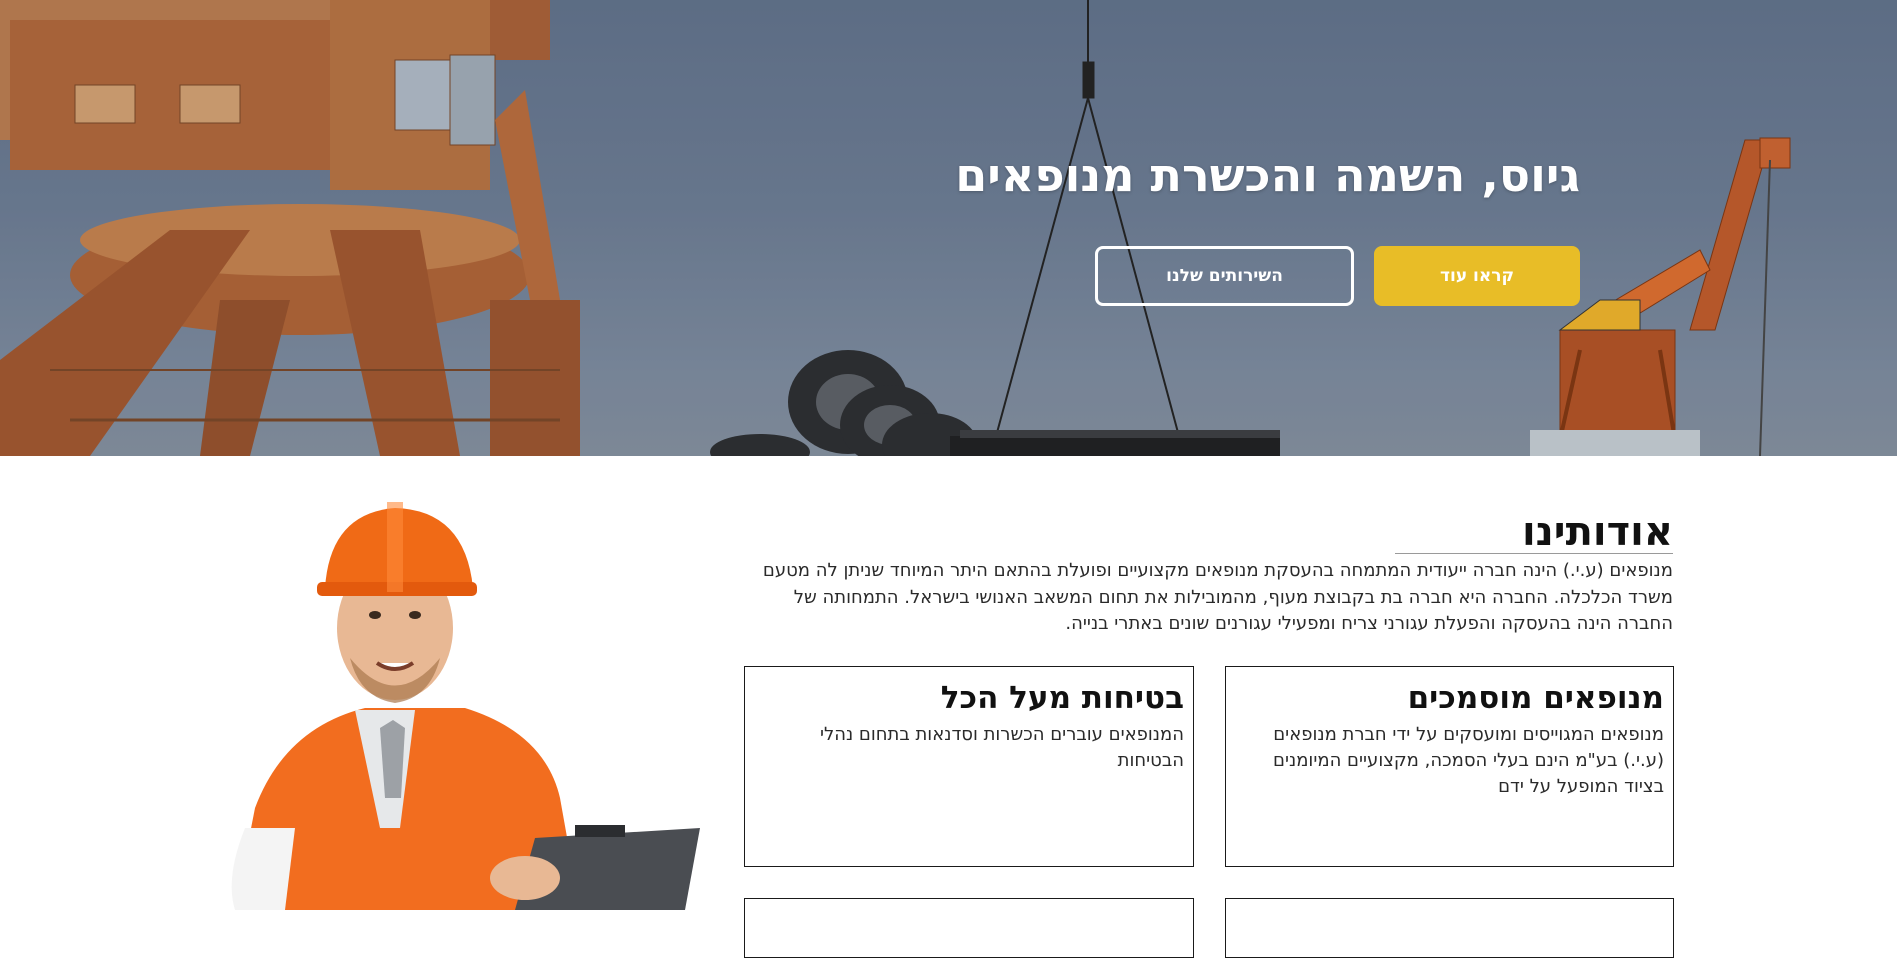 The width and height of the screenshot is (1897, 958). What do you see at coordinates (1534, 553) in the screenshot?
I see `title-divider` at bounding box center [1534, 553].